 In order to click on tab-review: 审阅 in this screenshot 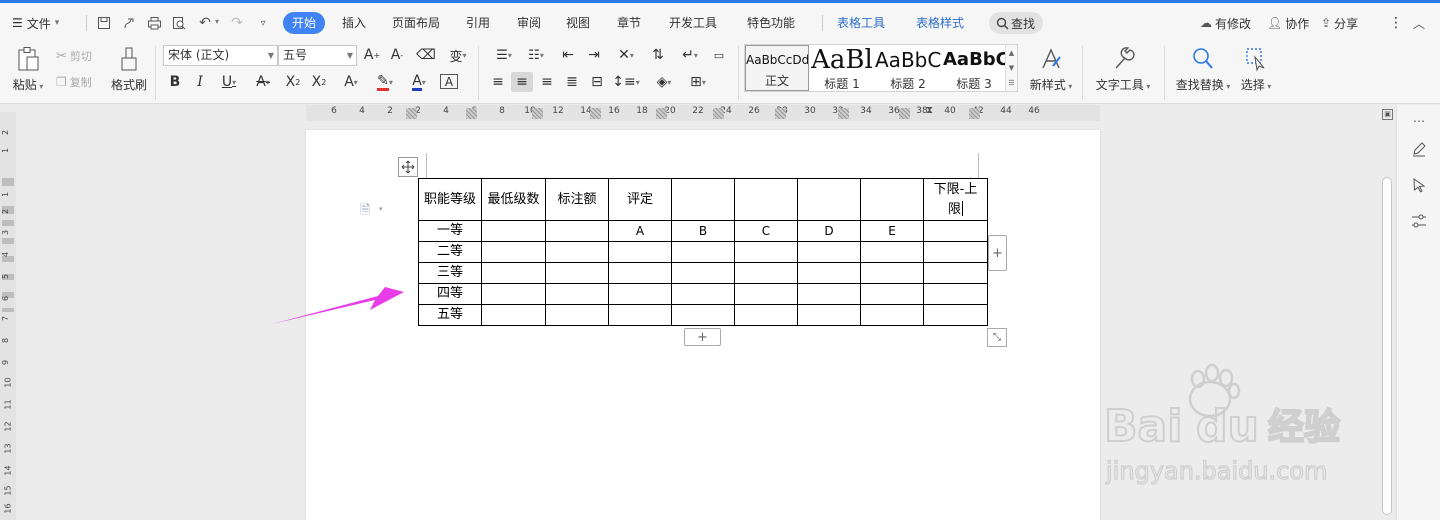, I will do `click(529, 23)`.